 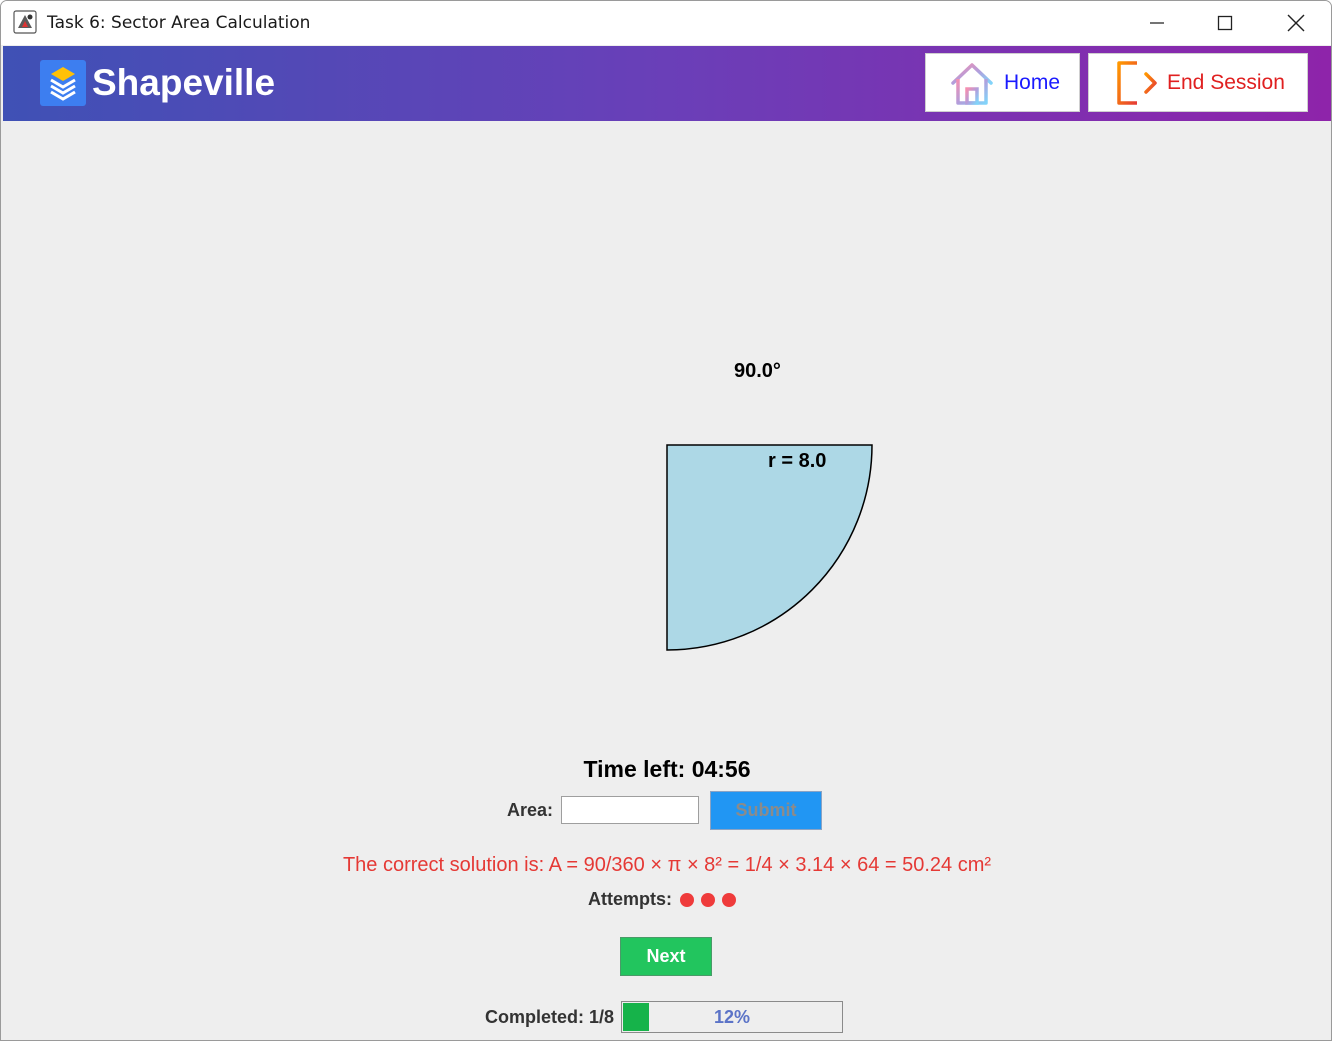 I want to click on maximize-button, so click(x=1225, y=23).